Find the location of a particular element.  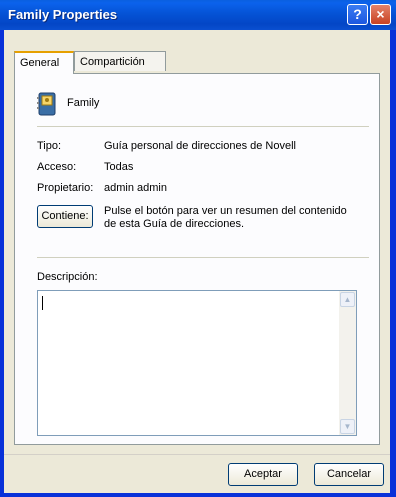

address-book-icon is located at coordinates (47, 104).